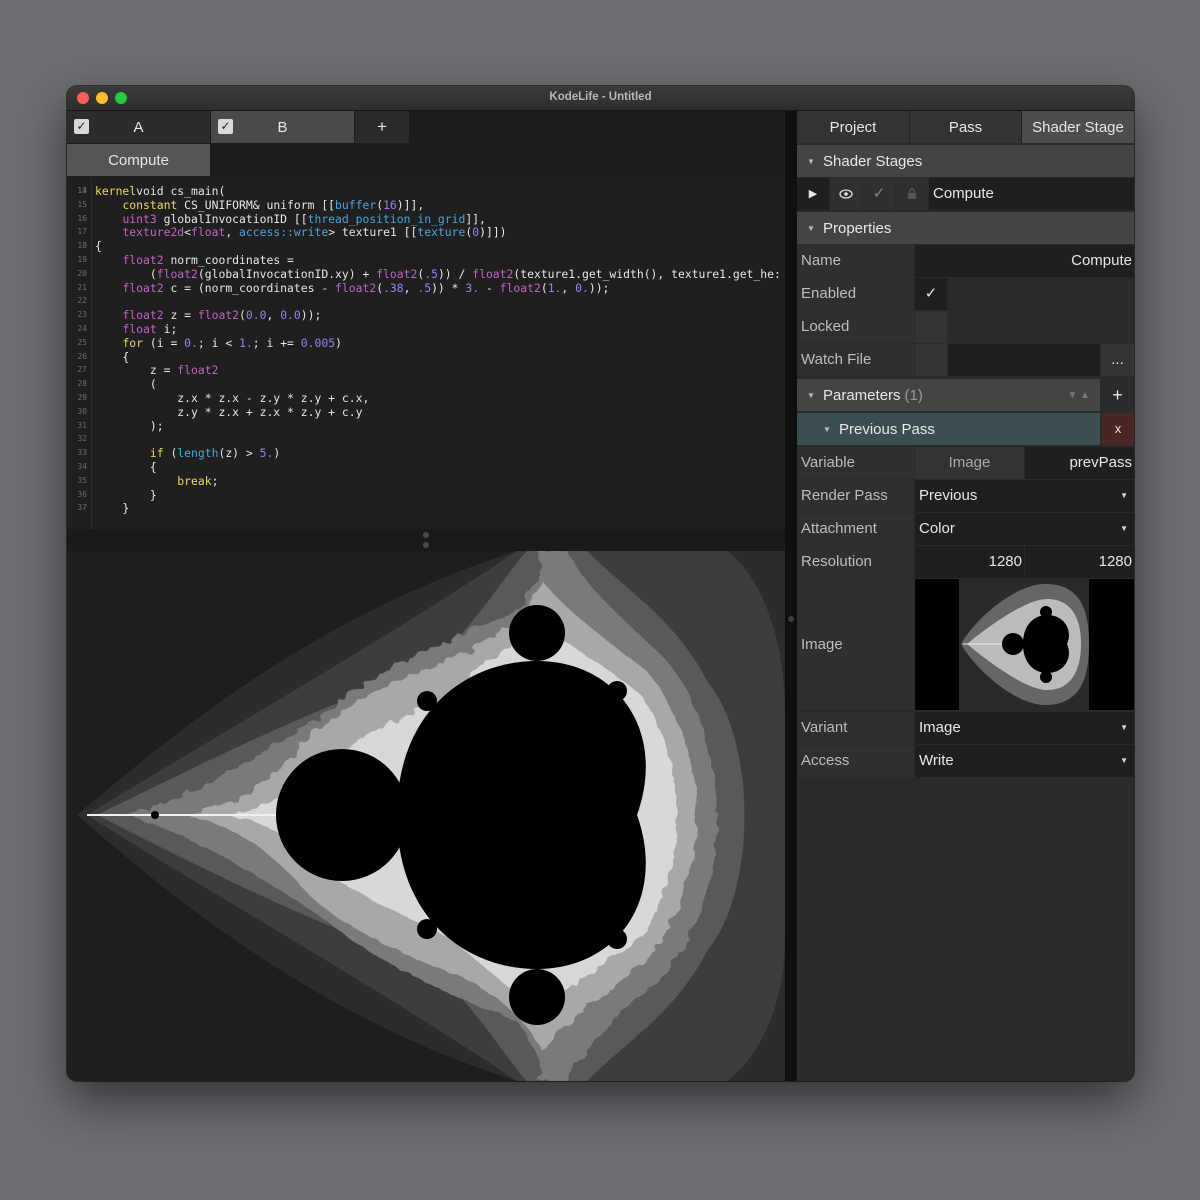 This screenshot has width=1200, height=1200. Describe the element at coordinates (969, 562) in the screenshot. I see `resolution-width-field: 1280` at that location.